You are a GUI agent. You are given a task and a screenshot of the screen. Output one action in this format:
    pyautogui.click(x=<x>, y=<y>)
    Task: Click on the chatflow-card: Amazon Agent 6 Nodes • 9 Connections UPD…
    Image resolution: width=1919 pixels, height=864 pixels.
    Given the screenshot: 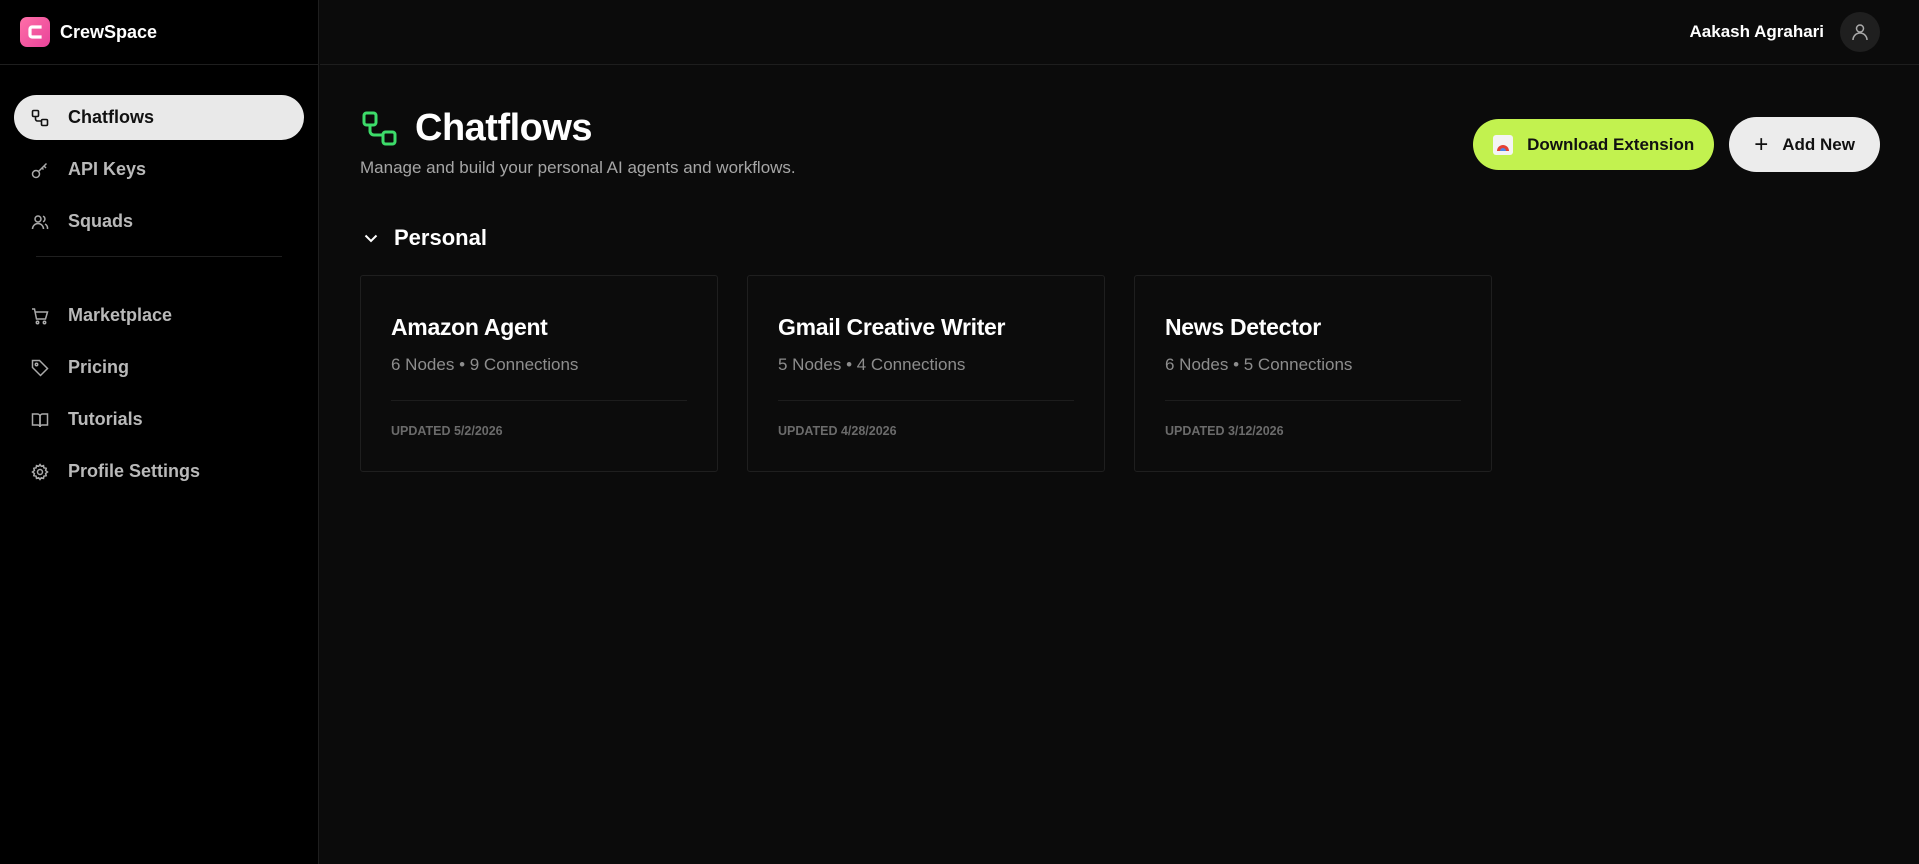 What is the action you would take?
    pyautogui.click(x=539, y=373)
    